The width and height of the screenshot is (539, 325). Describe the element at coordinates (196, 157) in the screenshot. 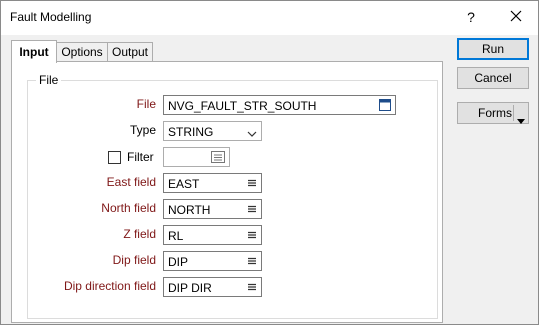

I see `filter-input` at that location.